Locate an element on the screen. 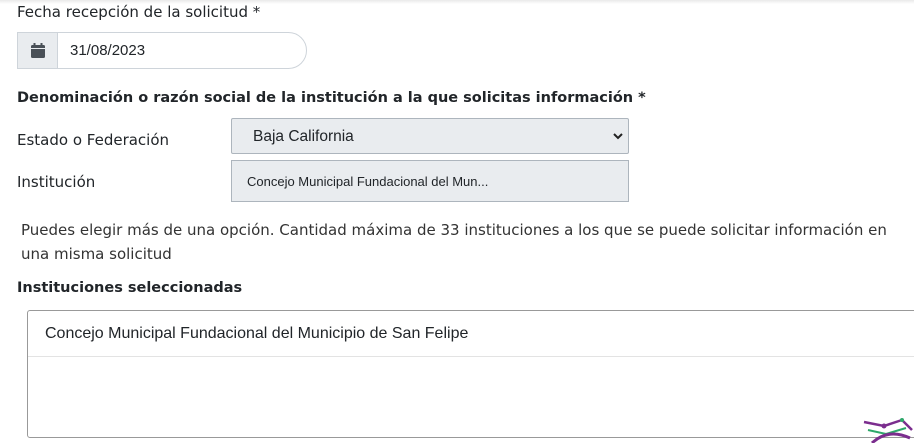 The image size is (914, 443). chevron-down-icon is located at coordinates (618, 136).